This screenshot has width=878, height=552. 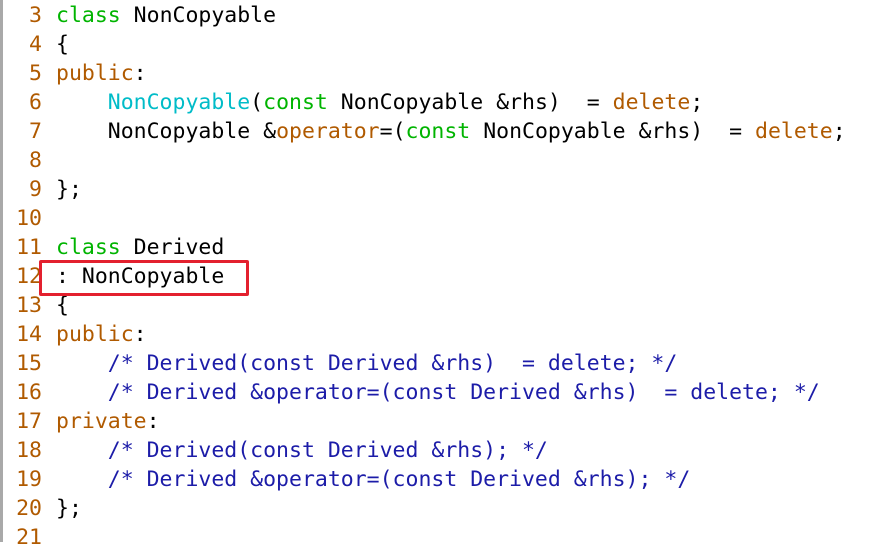 I want to click on line-text: class NonCopyable, so click(x=166, y=15).